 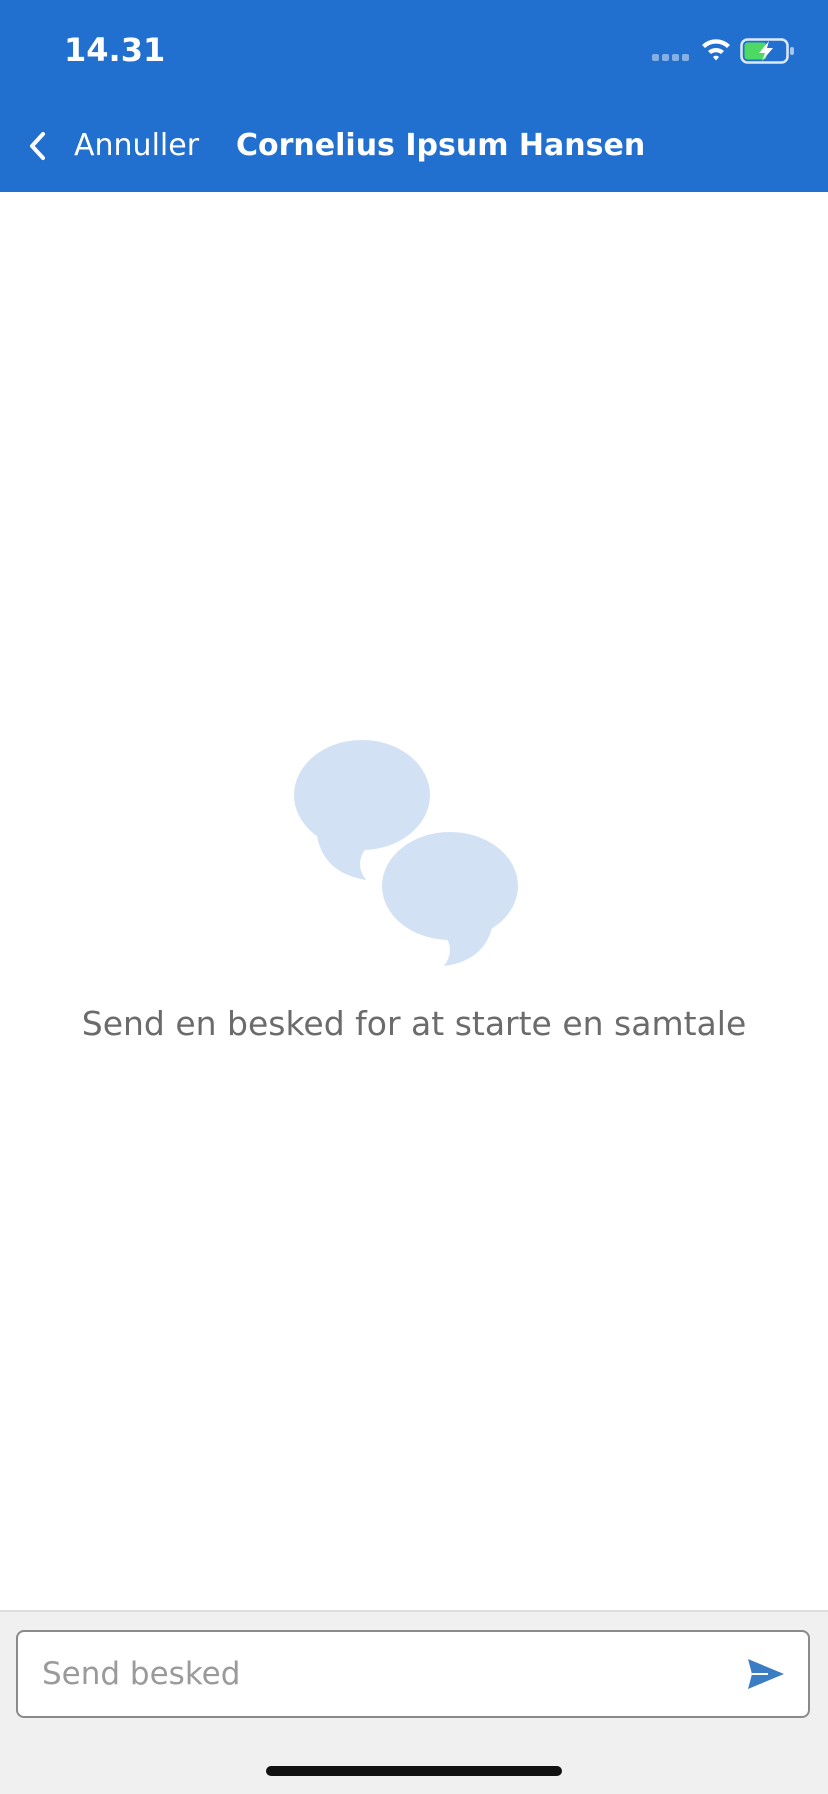 What do you see at coordinates (414, 1023) in the screenshot?
I see `empty-state-message: Send en besked for at starte en samtale` at bounding box center [414, 1023].